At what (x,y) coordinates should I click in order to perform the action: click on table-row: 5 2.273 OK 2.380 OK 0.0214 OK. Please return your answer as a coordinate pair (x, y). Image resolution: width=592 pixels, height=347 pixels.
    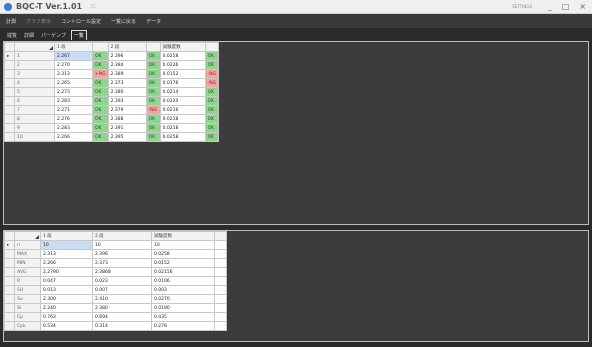
    Looking at the image, I should click on (112, 92).